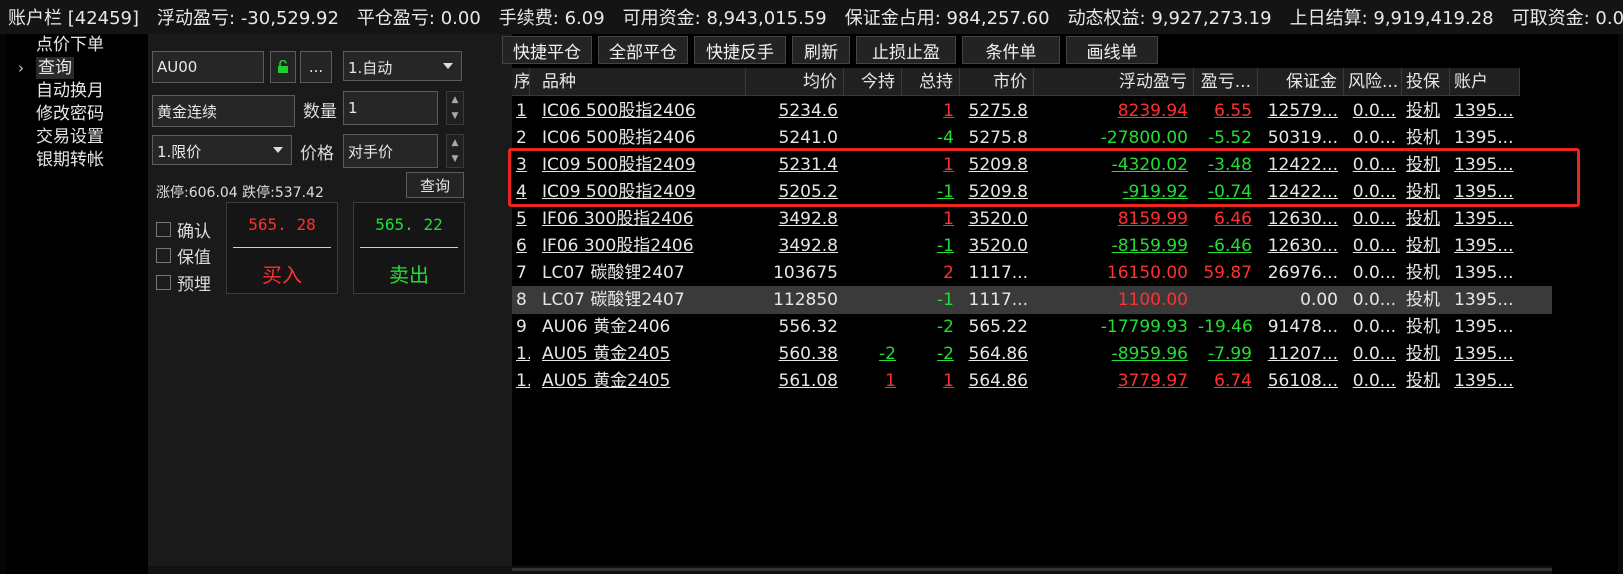  Describe the element at coordinates (551, 18) in the screenshot. I see `fee: 手续费: 6.09` at that location.